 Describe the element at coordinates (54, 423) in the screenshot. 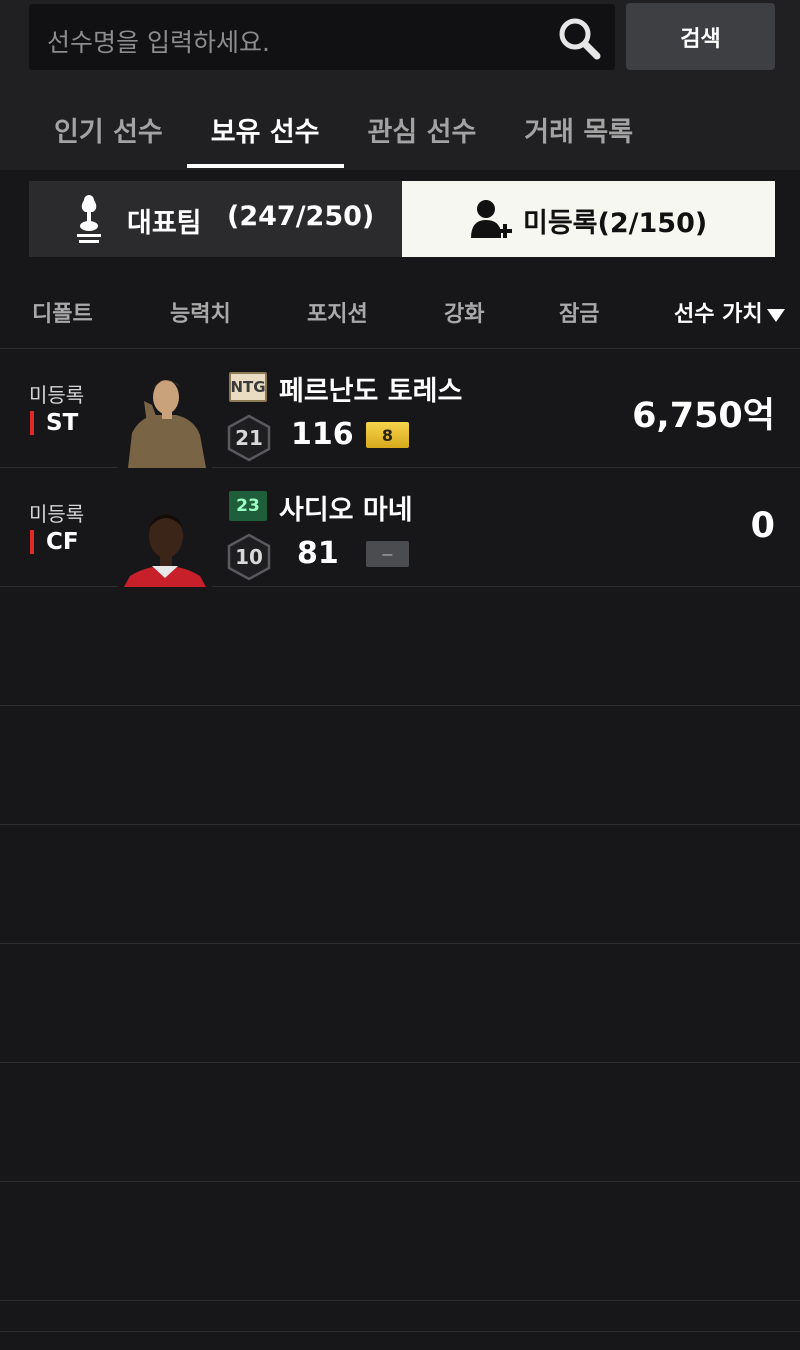

I see `player-position: ST` at that location.